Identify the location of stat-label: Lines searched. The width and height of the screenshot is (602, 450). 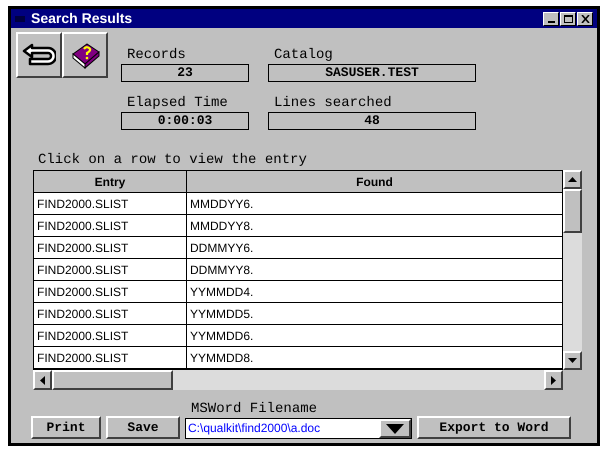
(333, 103).